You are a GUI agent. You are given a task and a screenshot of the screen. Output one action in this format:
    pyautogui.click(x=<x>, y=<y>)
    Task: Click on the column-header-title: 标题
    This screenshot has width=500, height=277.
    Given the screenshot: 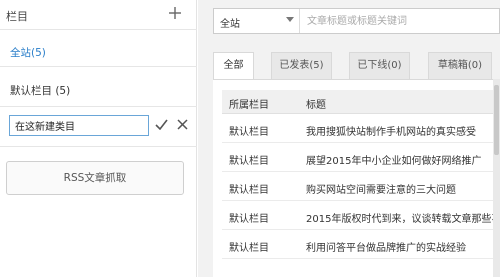 What is the action you would take?
    pyautogui.click(x=316, y=105)
    